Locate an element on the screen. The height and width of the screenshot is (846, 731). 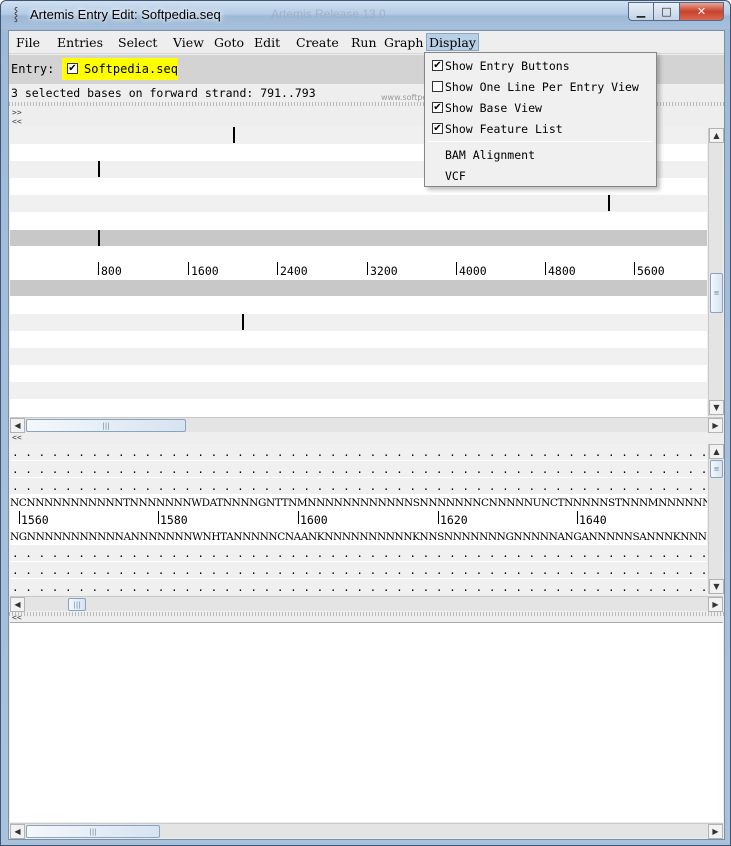
baseview-horizontal-scrollbar: ◀ ||| ▶ is located at coordinates (366, 604).